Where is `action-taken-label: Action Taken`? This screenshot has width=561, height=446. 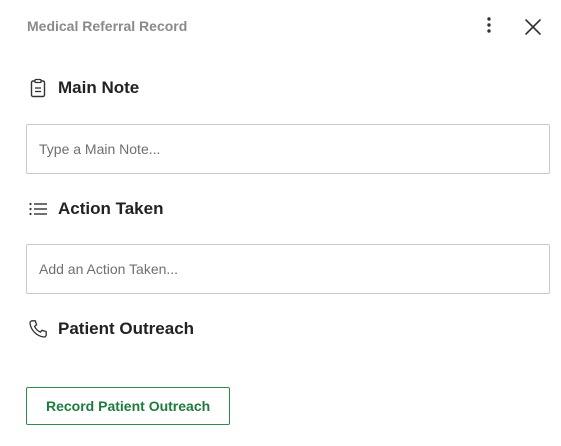 action-taken-label: Action Taken is located at coordinates (111, 208).